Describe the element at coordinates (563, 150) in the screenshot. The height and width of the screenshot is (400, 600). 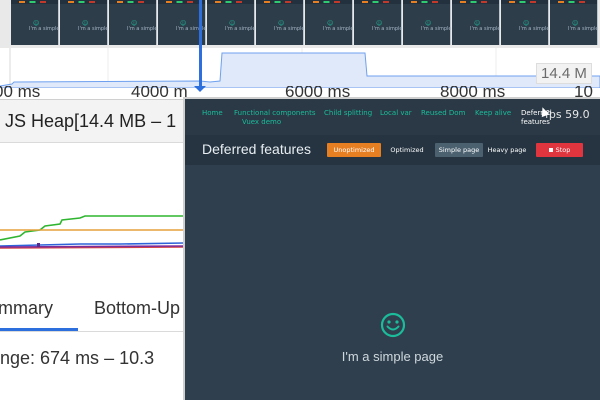
I see `stop-button-label: Stop` at that location.